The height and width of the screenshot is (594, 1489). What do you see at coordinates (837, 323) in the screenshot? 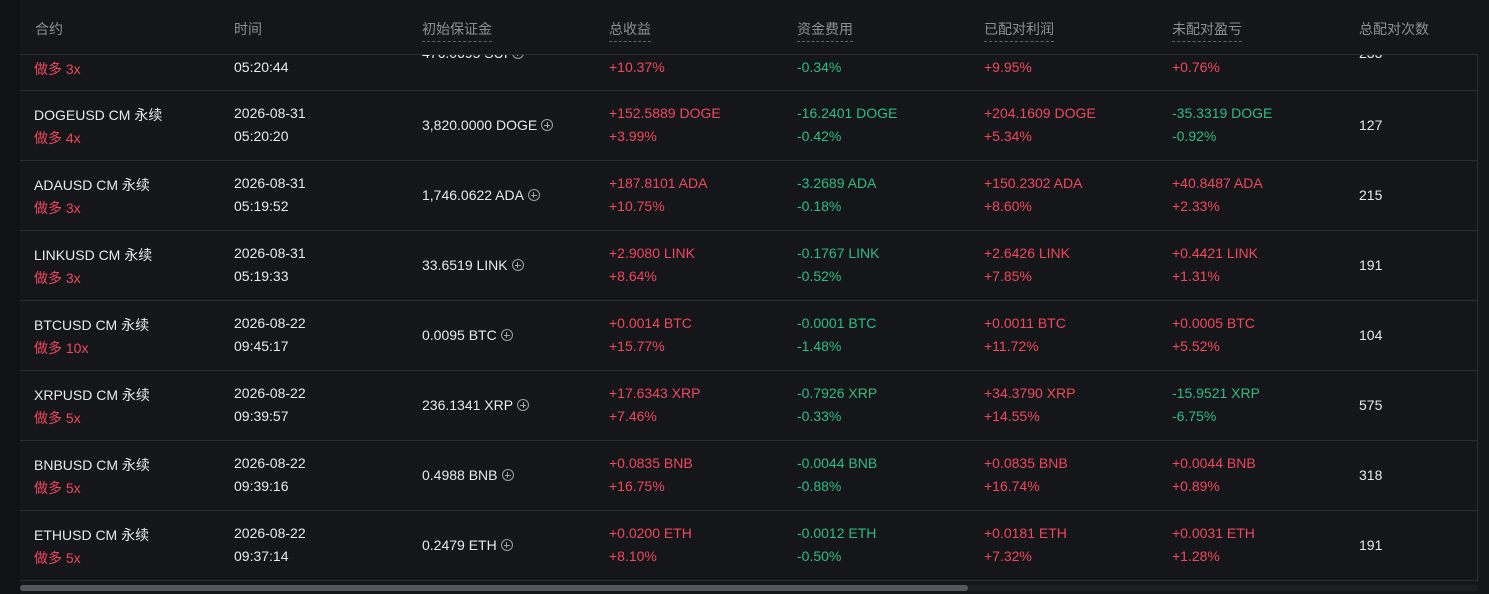
I see `funding-fee-amount: -0.0001 BTC` at bounding box center [837, 323].